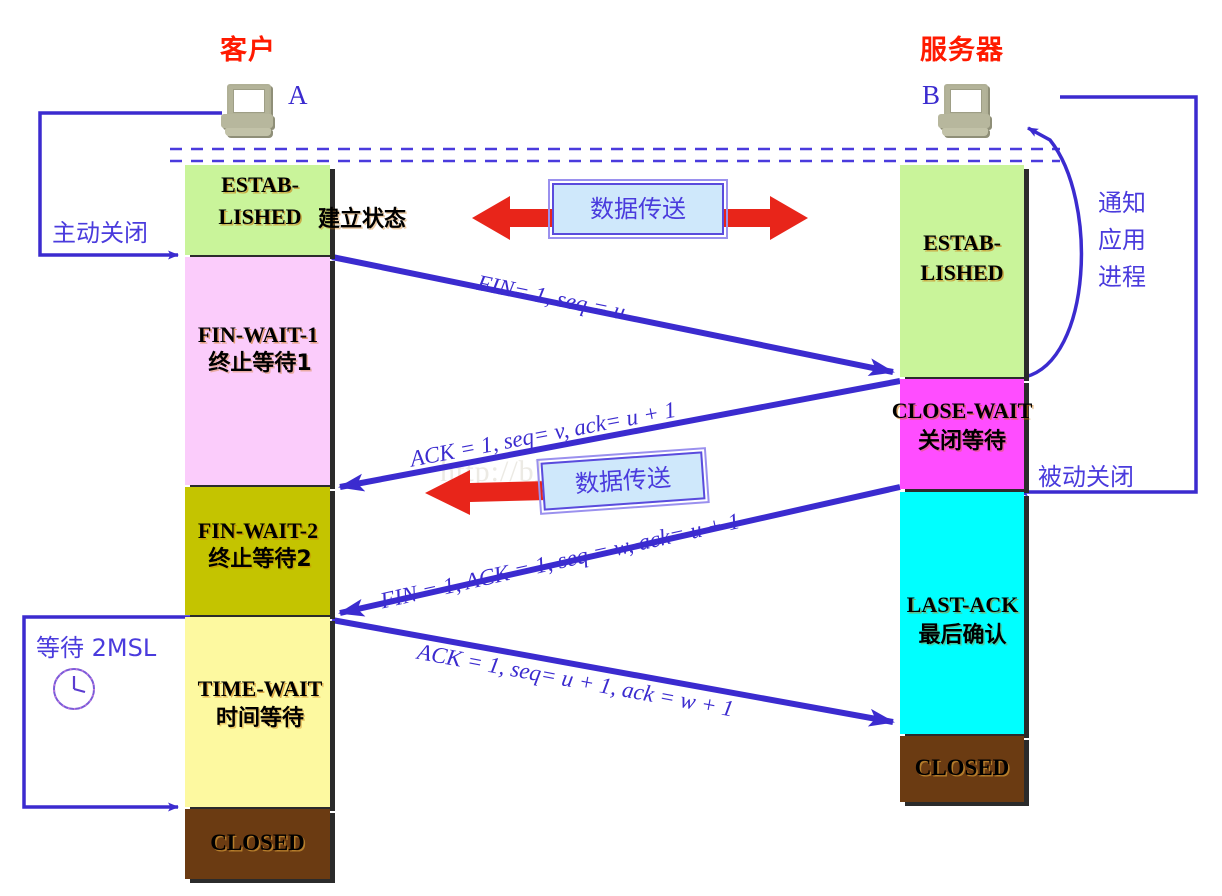  What do you see at coordinates (962, 434) in the screenshot?
I see `server-state-close-wait` at bounding box center [962, 434].